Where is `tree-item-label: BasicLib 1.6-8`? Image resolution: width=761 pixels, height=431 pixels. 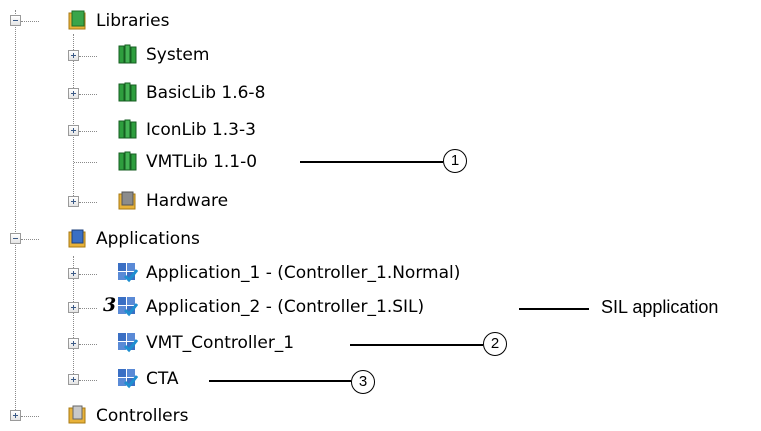
tree-item-label: BasicLib 1.6-8 is located at coordinates (206, 93).